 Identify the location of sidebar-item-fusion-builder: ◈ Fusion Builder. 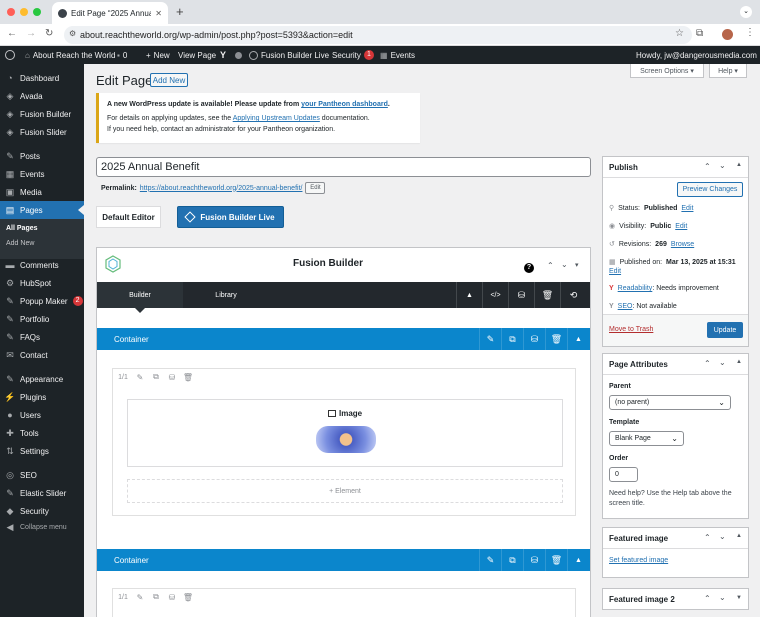
(42, 114).